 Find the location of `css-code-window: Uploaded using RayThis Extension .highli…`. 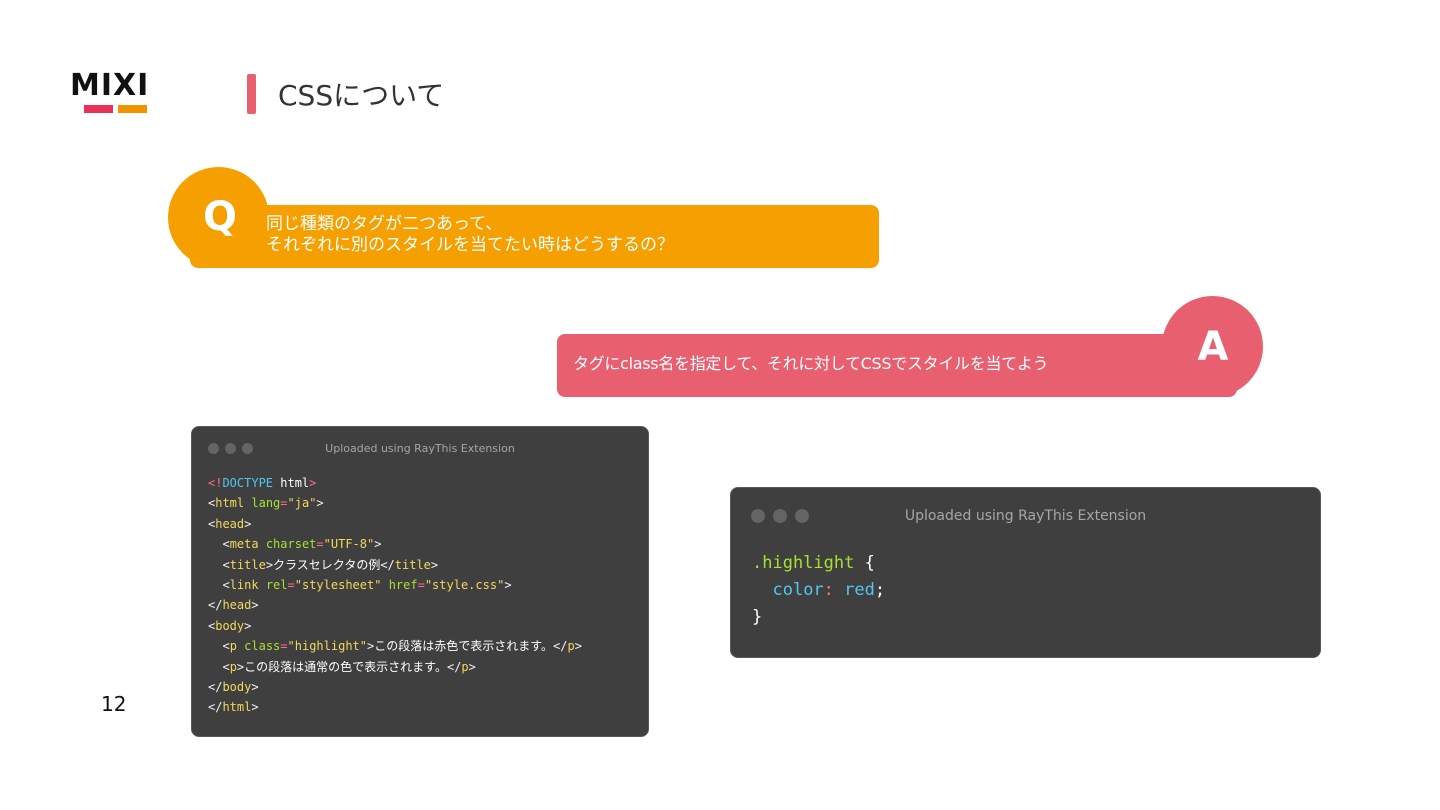

css-code-window: Uploaded using RayThis Extension .highli… is located at coordinates (1025, 572).